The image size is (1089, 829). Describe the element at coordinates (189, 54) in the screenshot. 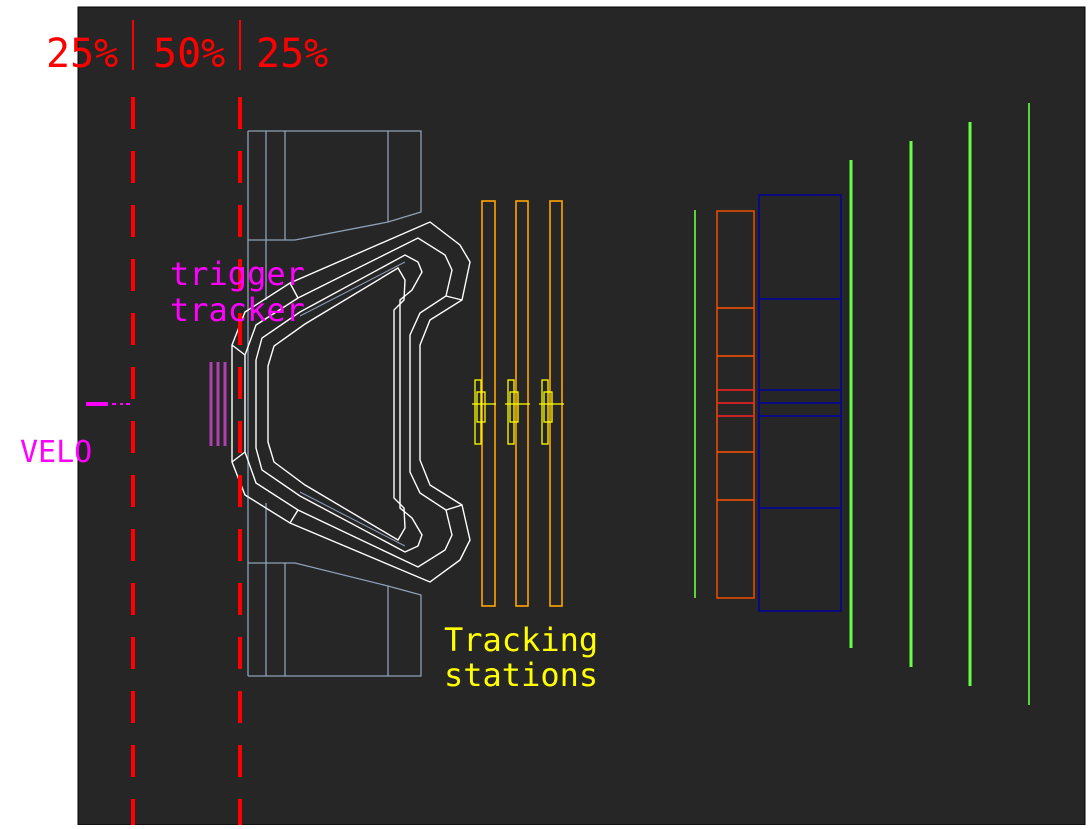

I see `pct-mid-label: 50%` at that location.